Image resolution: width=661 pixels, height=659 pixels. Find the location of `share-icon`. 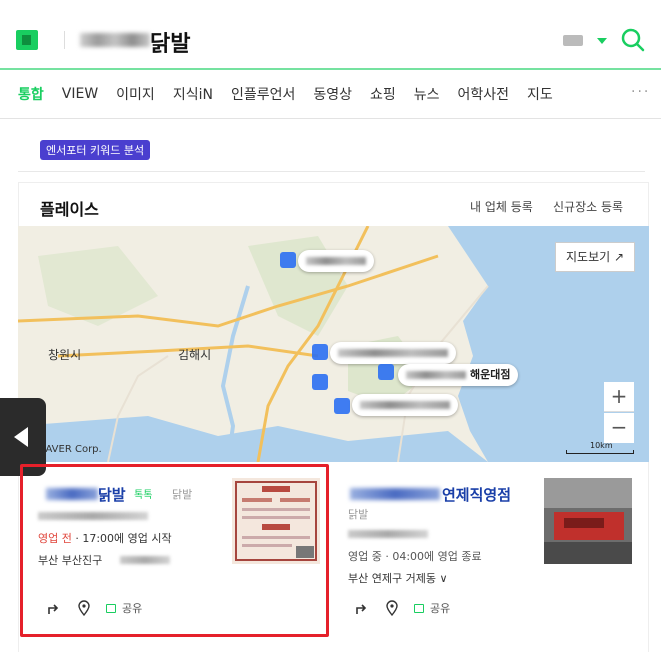

share-icon is located at coordinates (419, 608).